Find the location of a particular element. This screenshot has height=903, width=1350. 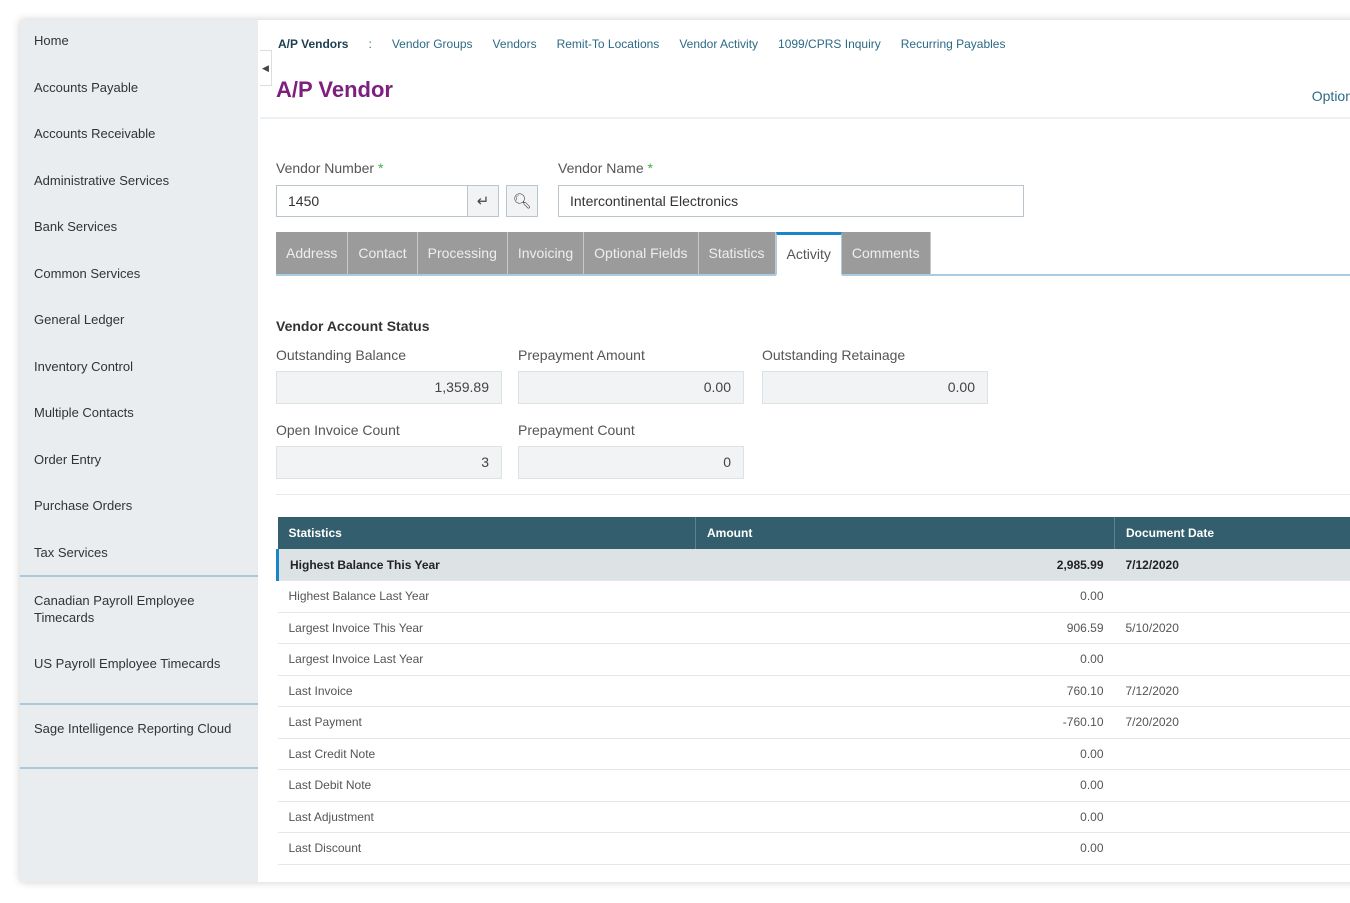

table-row: Last Payment -760.10 7/20/2020 is located at coordinates (813, 722).